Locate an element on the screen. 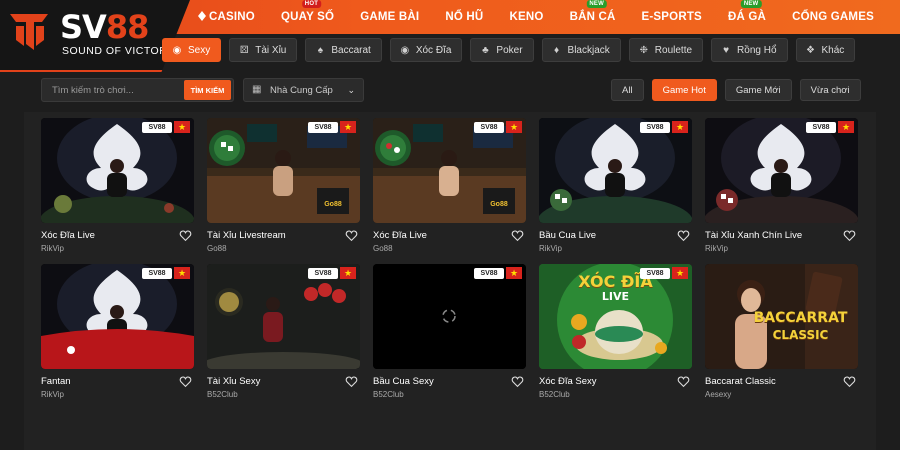  poker-icon: ♣ is located at coordinates (485, 50).